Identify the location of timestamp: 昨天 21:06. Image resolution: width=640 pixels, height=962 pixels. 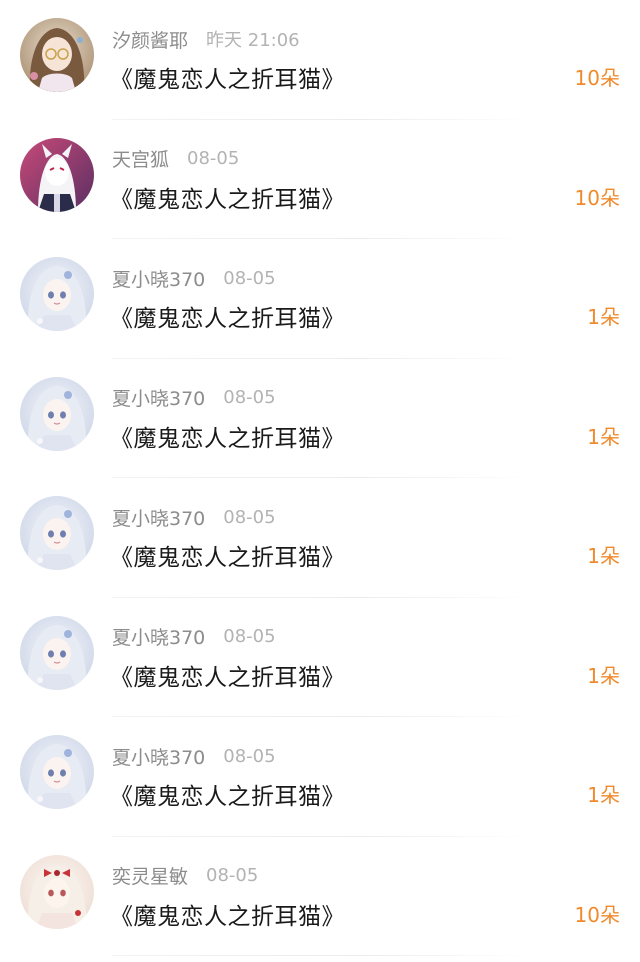
(253, 40).